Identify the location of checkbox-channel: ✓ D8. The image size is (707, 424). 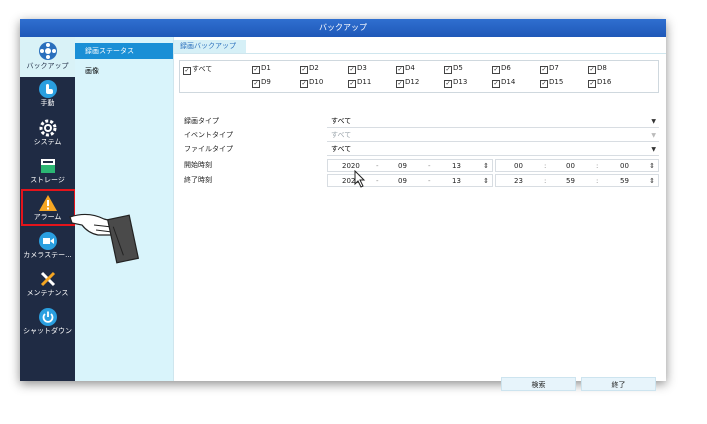
(597, 69).